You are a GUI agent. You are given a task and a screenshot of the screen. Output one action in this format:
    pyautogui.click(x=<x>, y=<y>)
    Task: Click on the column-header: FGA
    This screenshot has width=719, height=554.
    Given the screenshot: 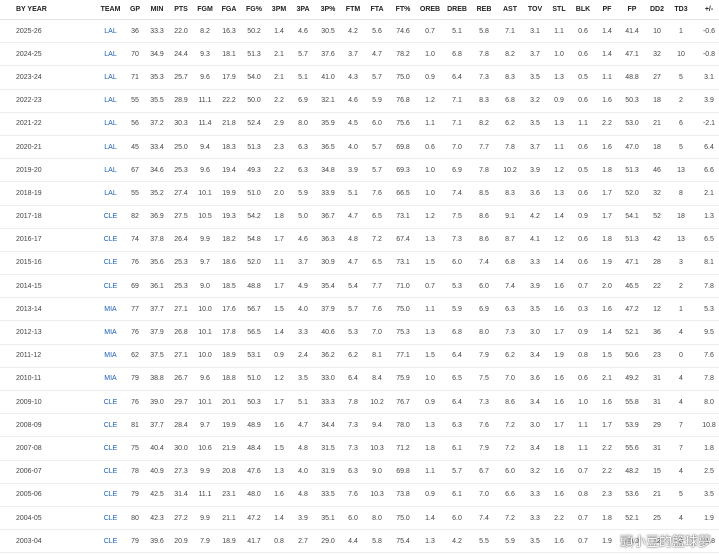 What is the action you would take?
    pyautogui.click(x=229, y=10)
    